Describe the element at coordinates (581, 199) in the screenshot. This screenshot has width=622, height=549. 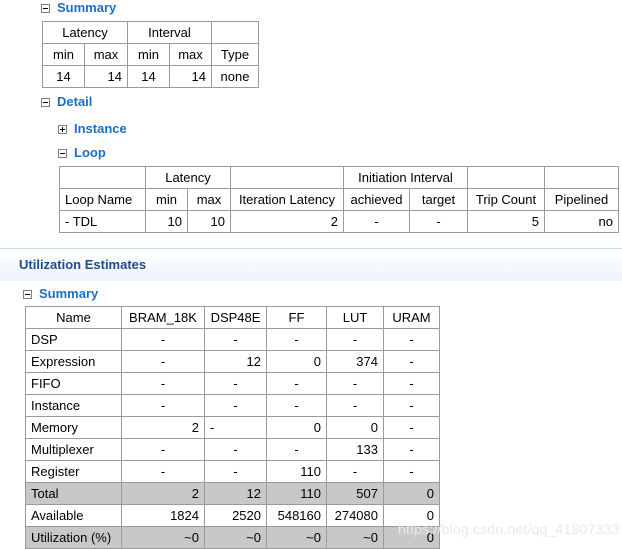
I see `col-header: Pipelined` at that location.